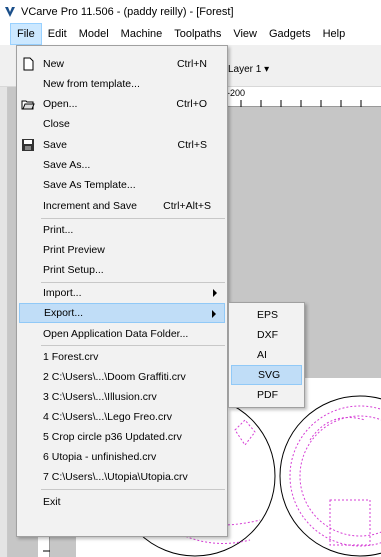 This screenshot has width=381, height=557. What do you see at coordinates (122, 437) in the screenshot?
I see `menu-item-recent-5: 5 Crop circle p36 Updated.crv` at bounding box center [122, 437].